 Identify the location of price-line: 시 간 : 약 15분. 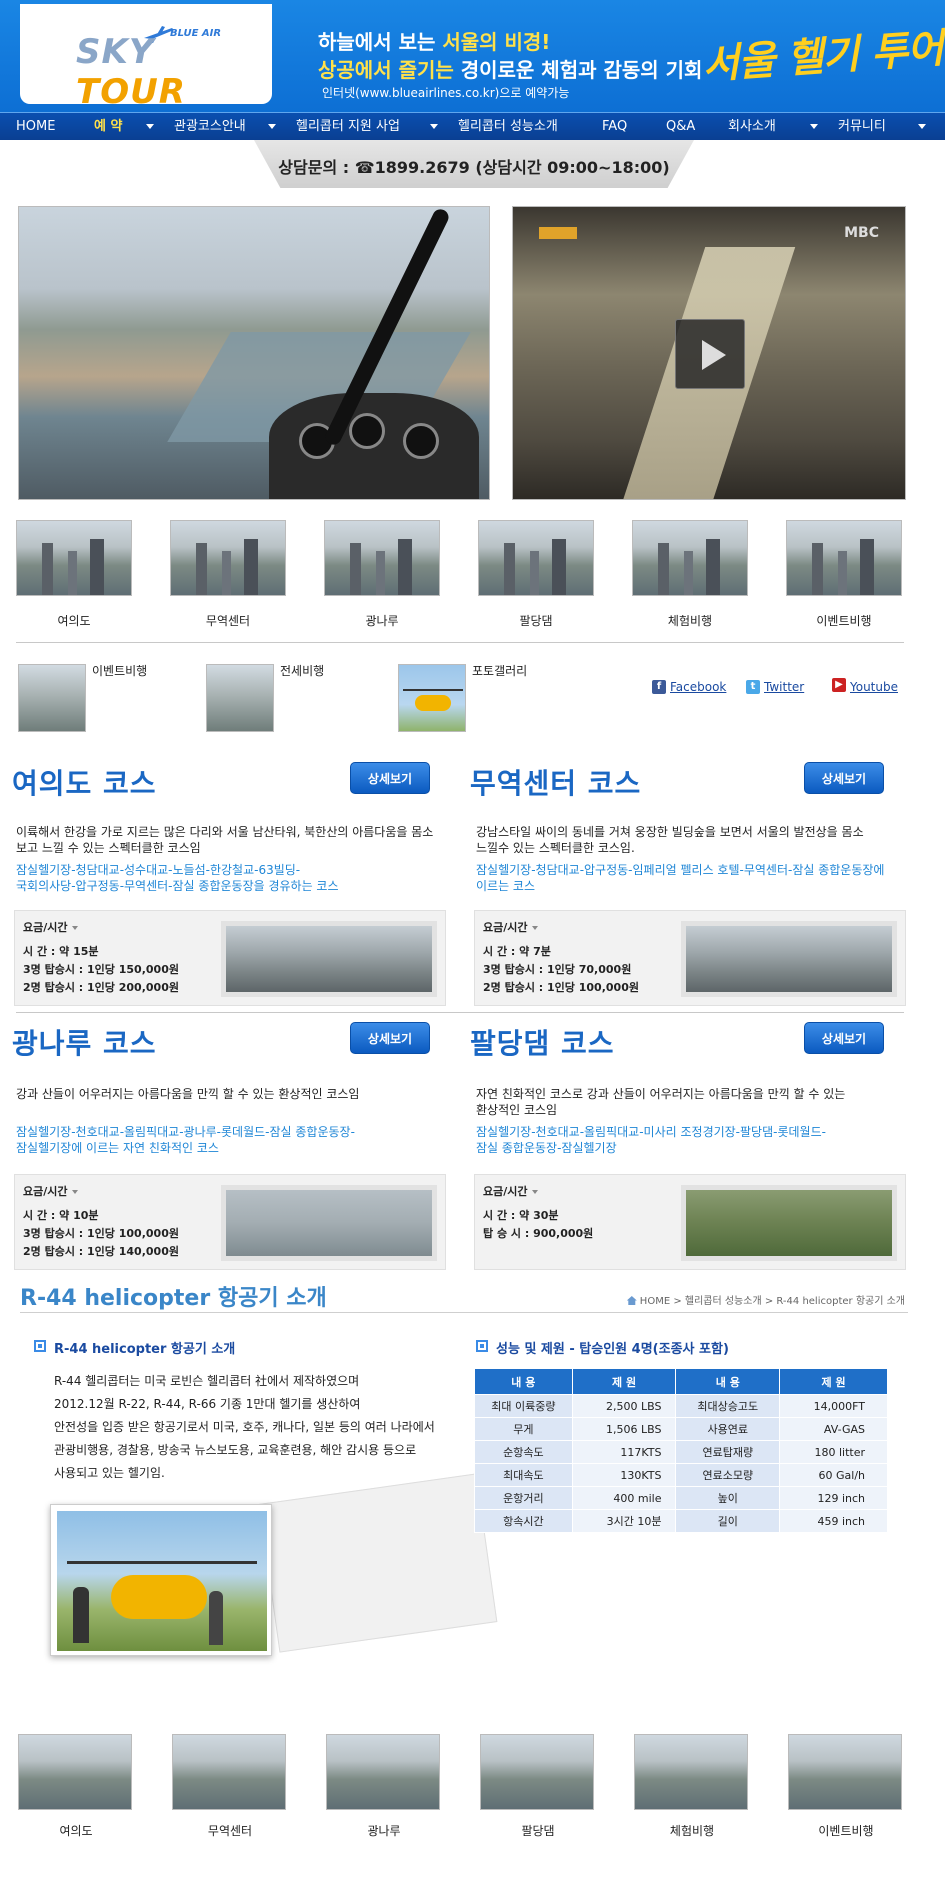
(61, 951).